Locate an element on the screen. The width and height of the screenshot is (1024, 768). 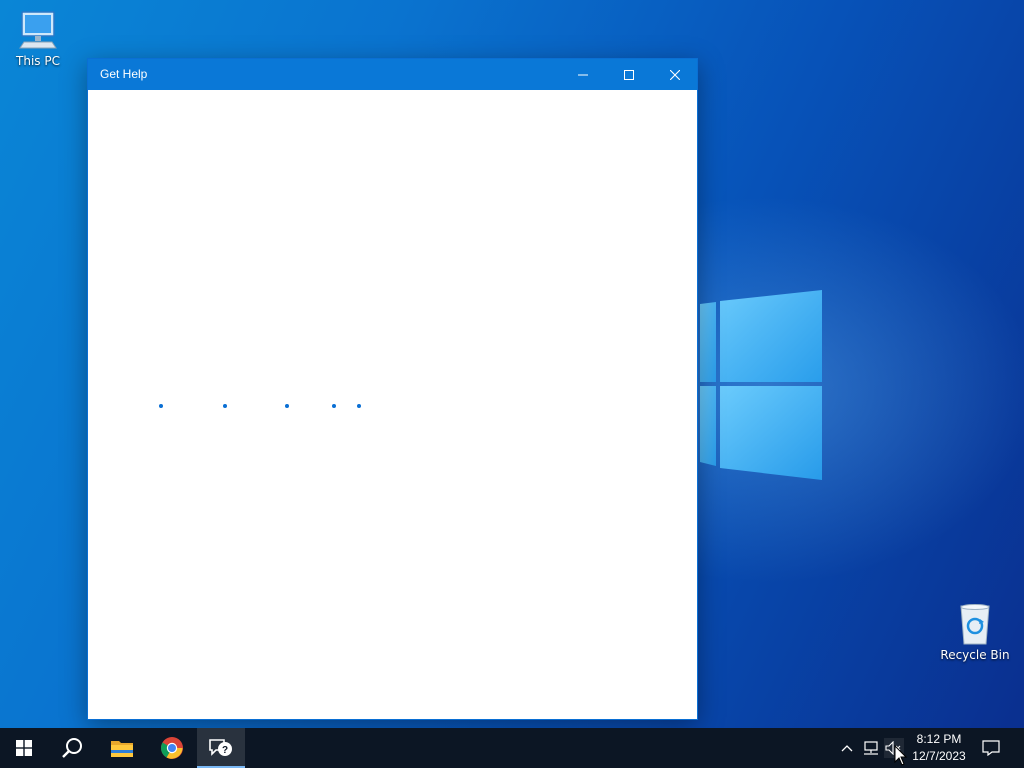
desktop-icon-label: Recycle Bin is located at coordinates (975, 655).